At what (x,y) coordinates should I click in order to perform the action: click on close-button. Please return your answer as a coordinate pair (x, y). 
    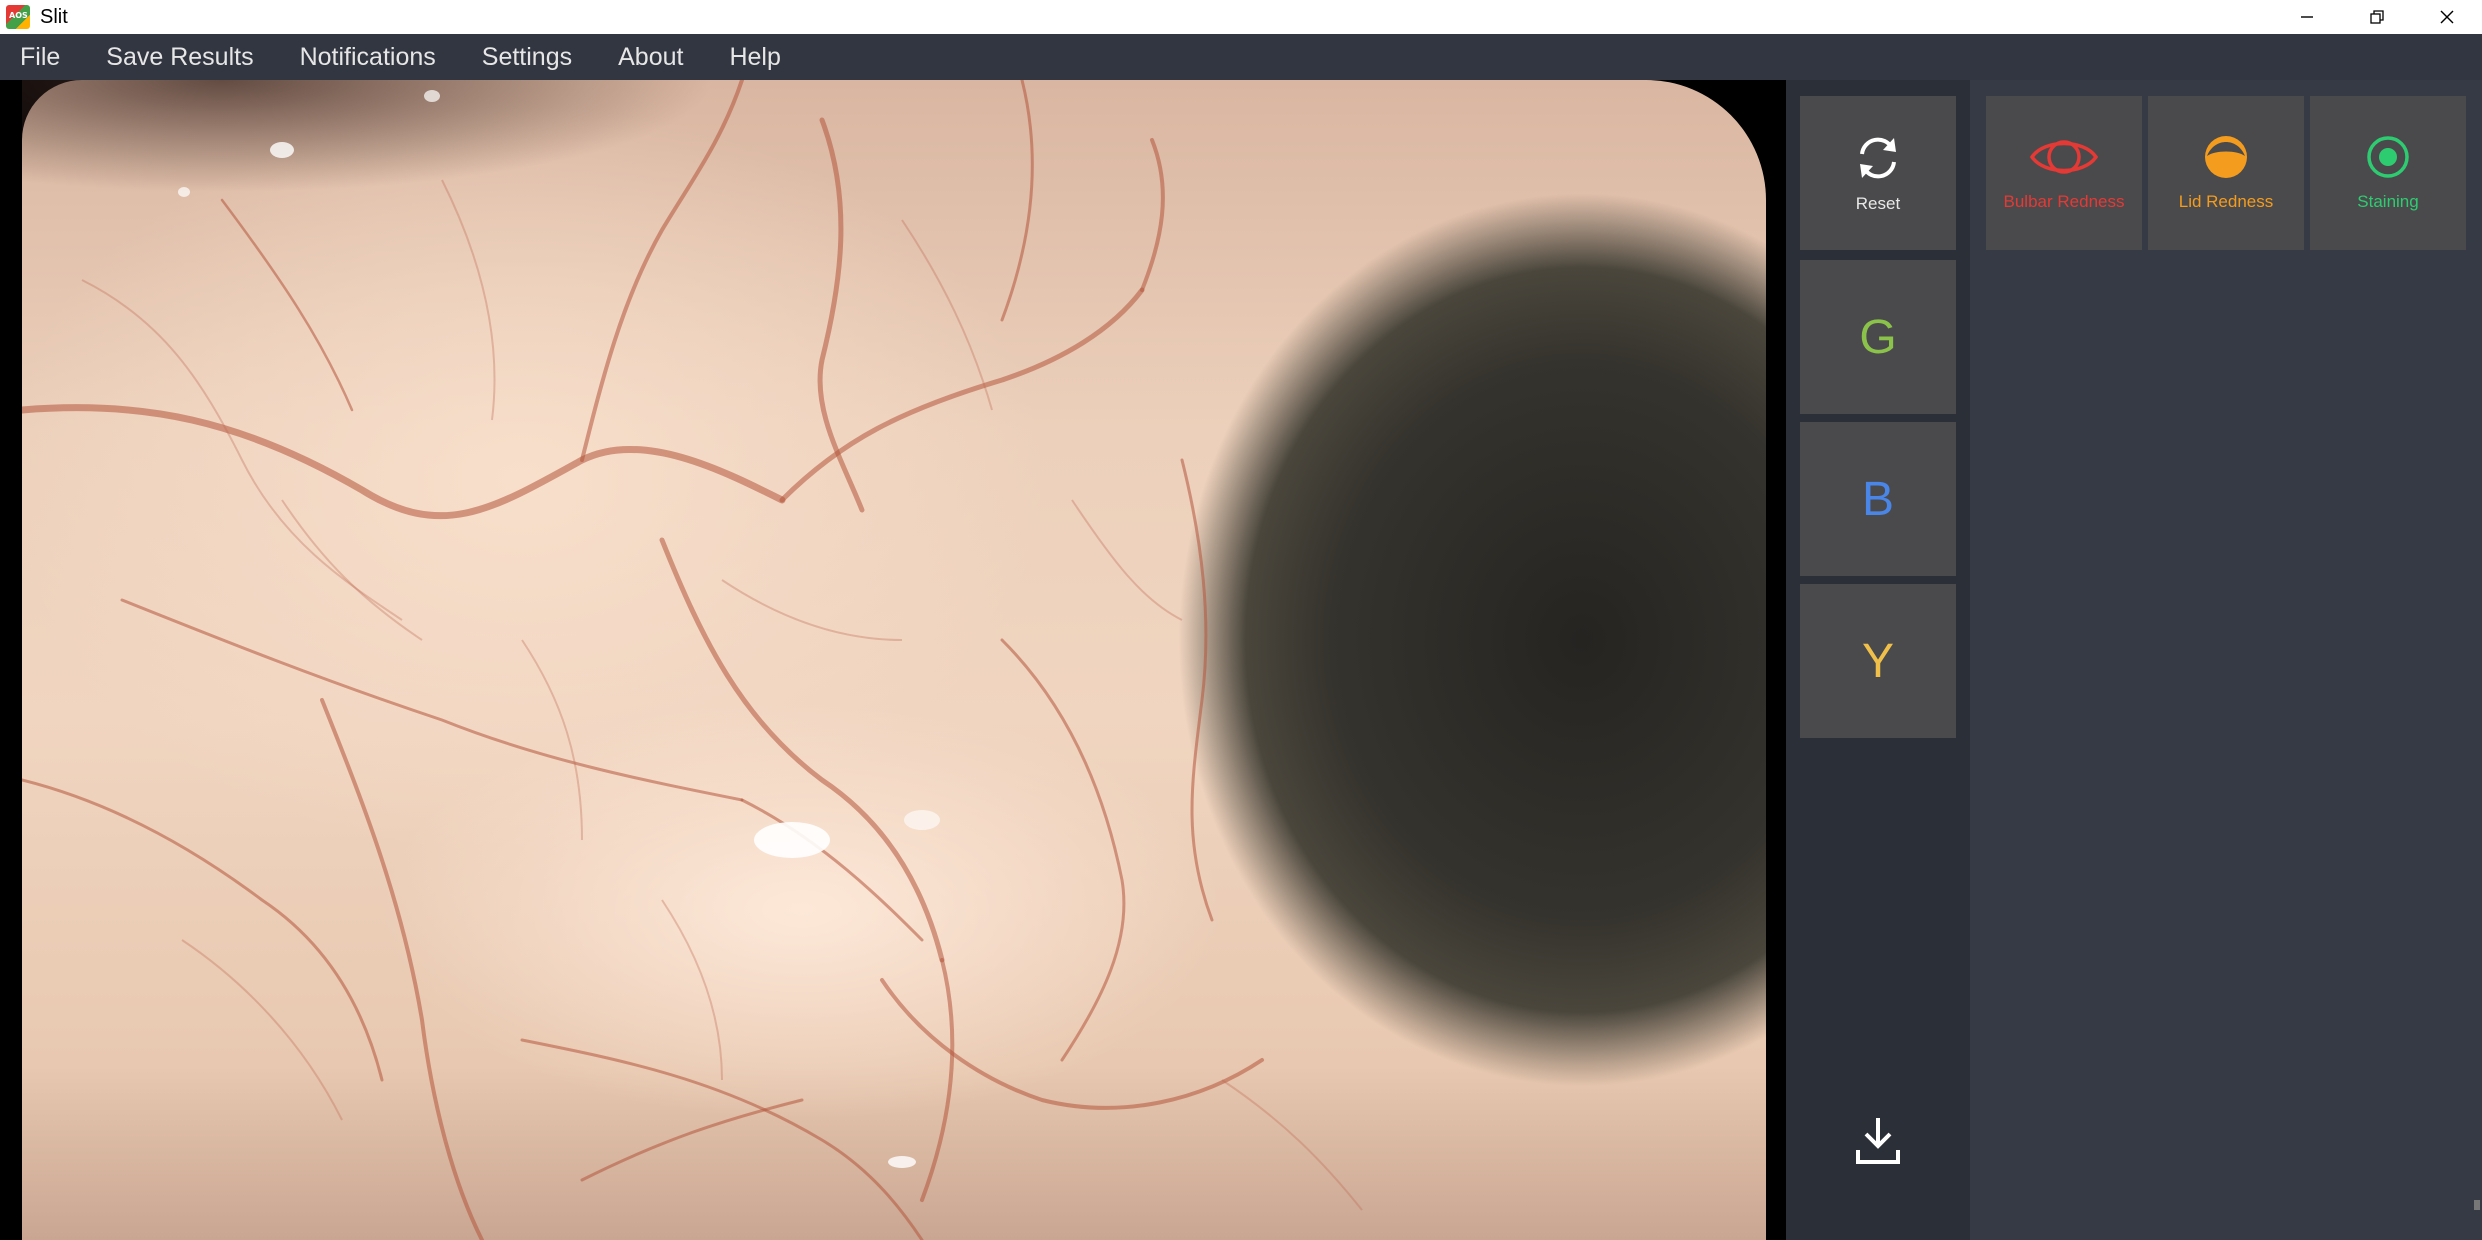
    Looking at the image, I should click on (2447, 17).